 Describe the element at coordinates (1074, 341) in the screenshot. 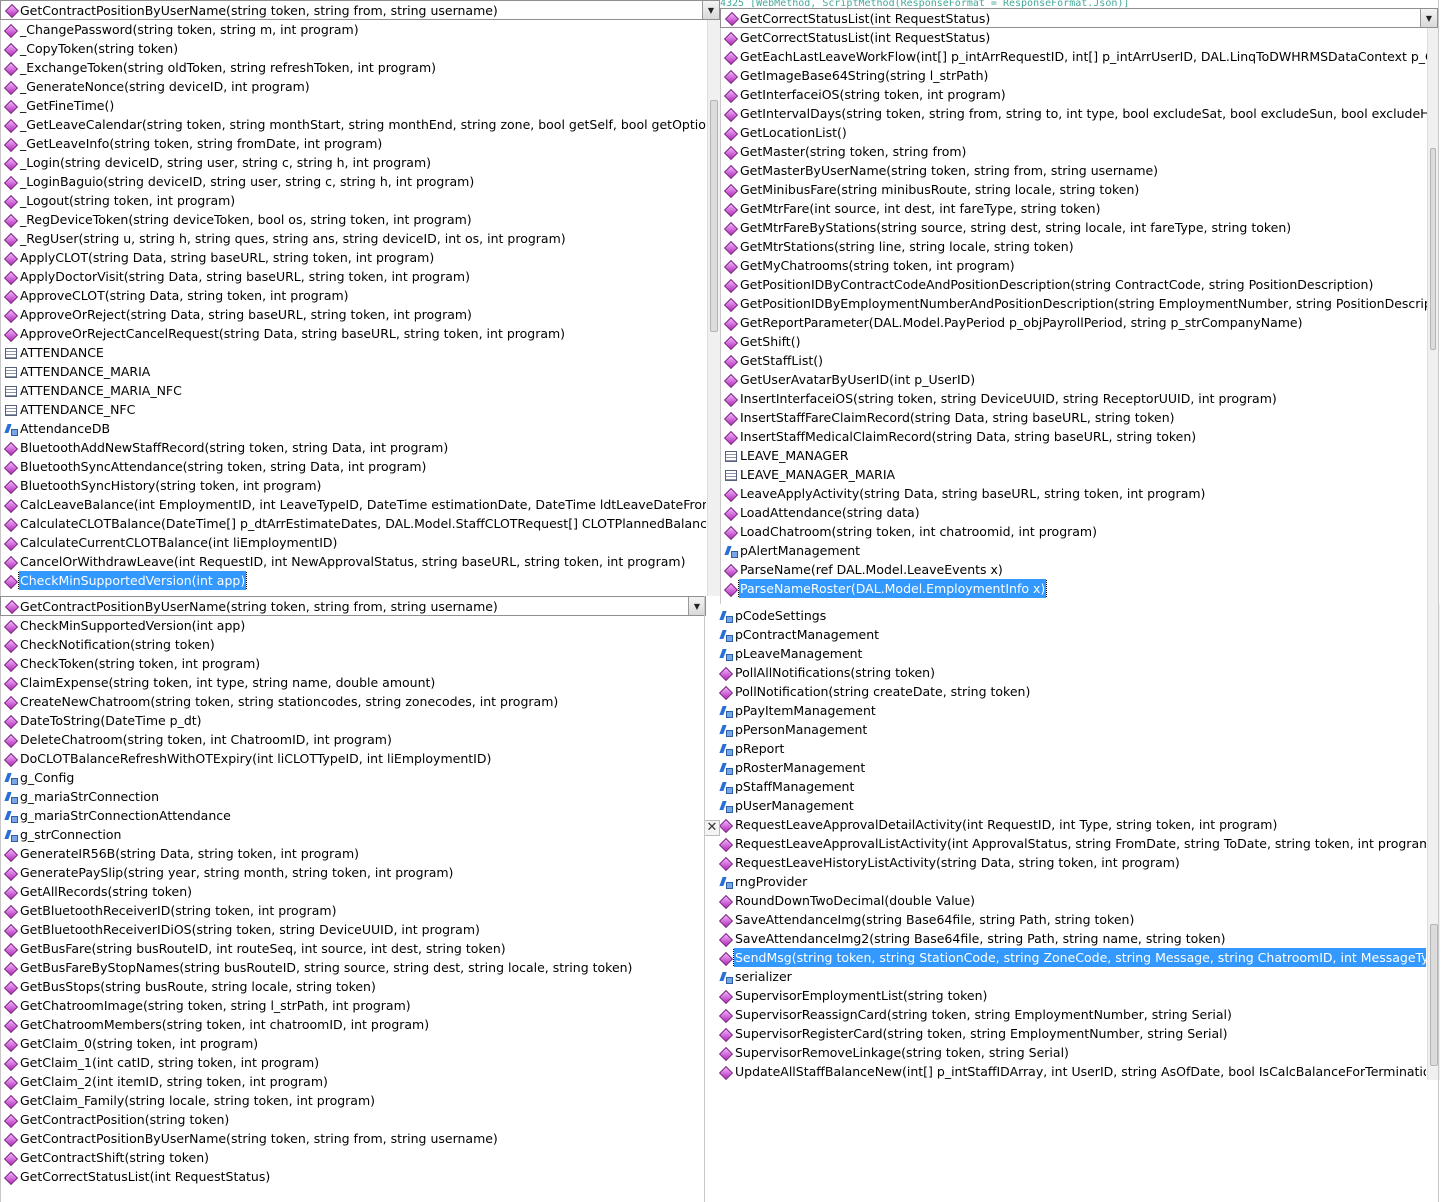

I see `list-item: GetShift()` at that location.